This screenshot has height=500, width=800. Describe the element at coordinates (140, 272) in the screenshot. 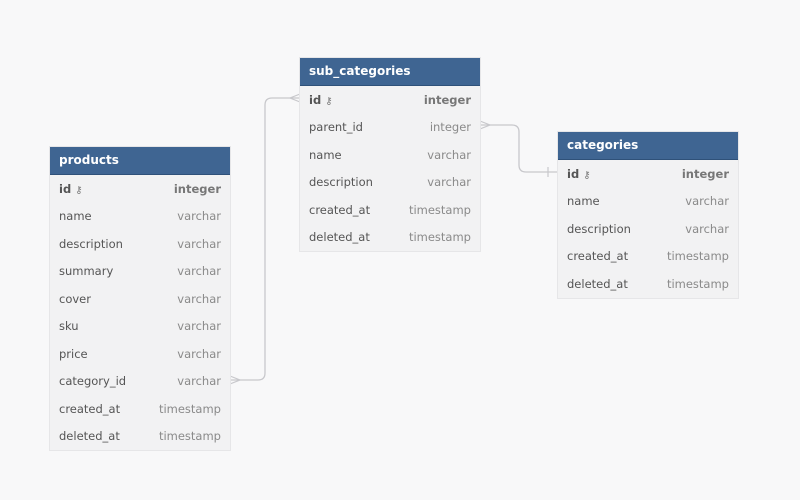

I see `column-row: summary varchar` at that location.